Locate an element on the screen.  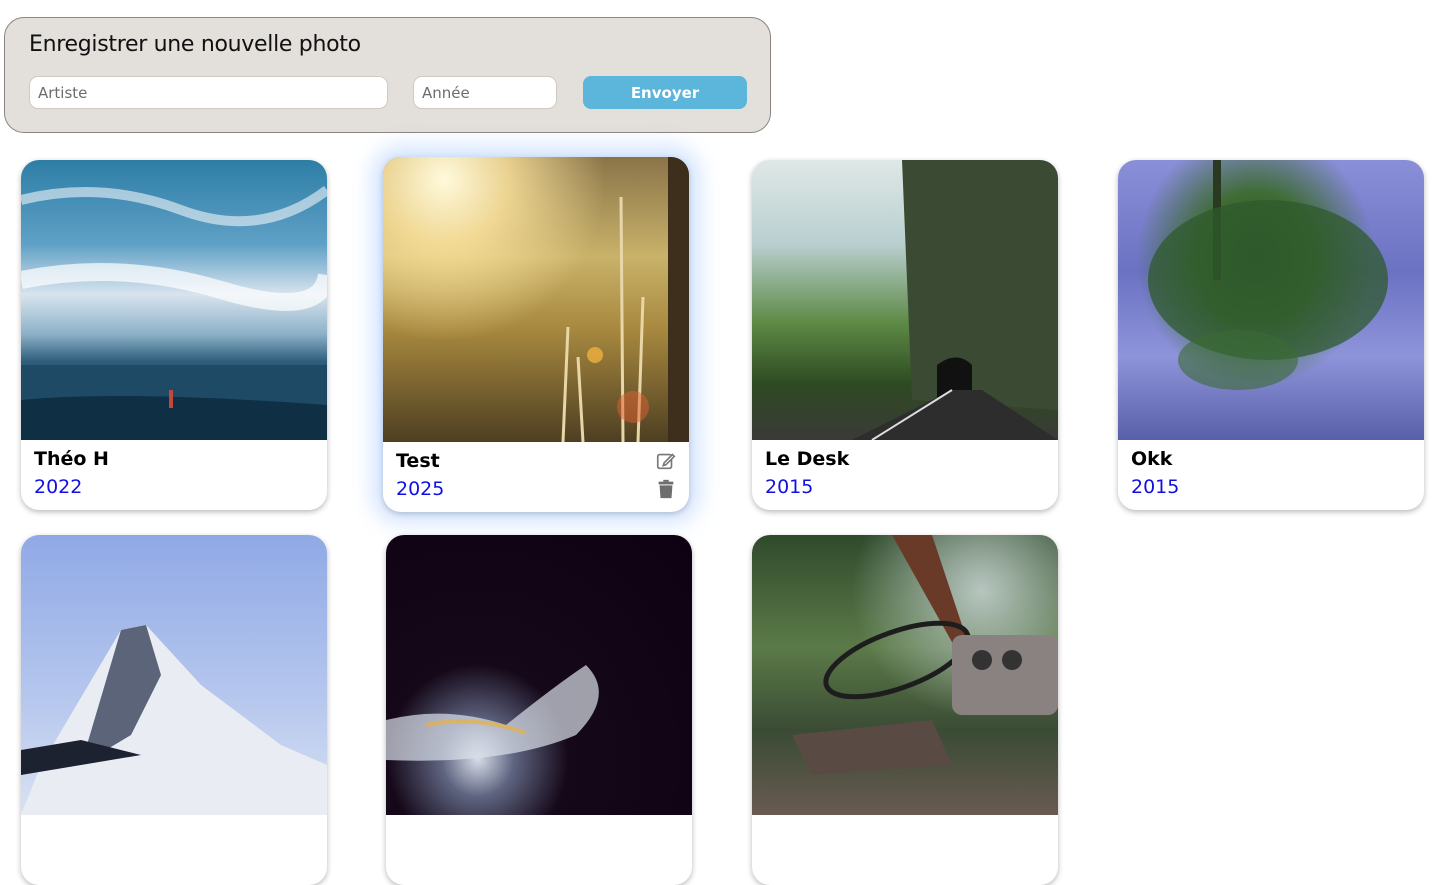
artist-input is located at coordinates (208, 92).